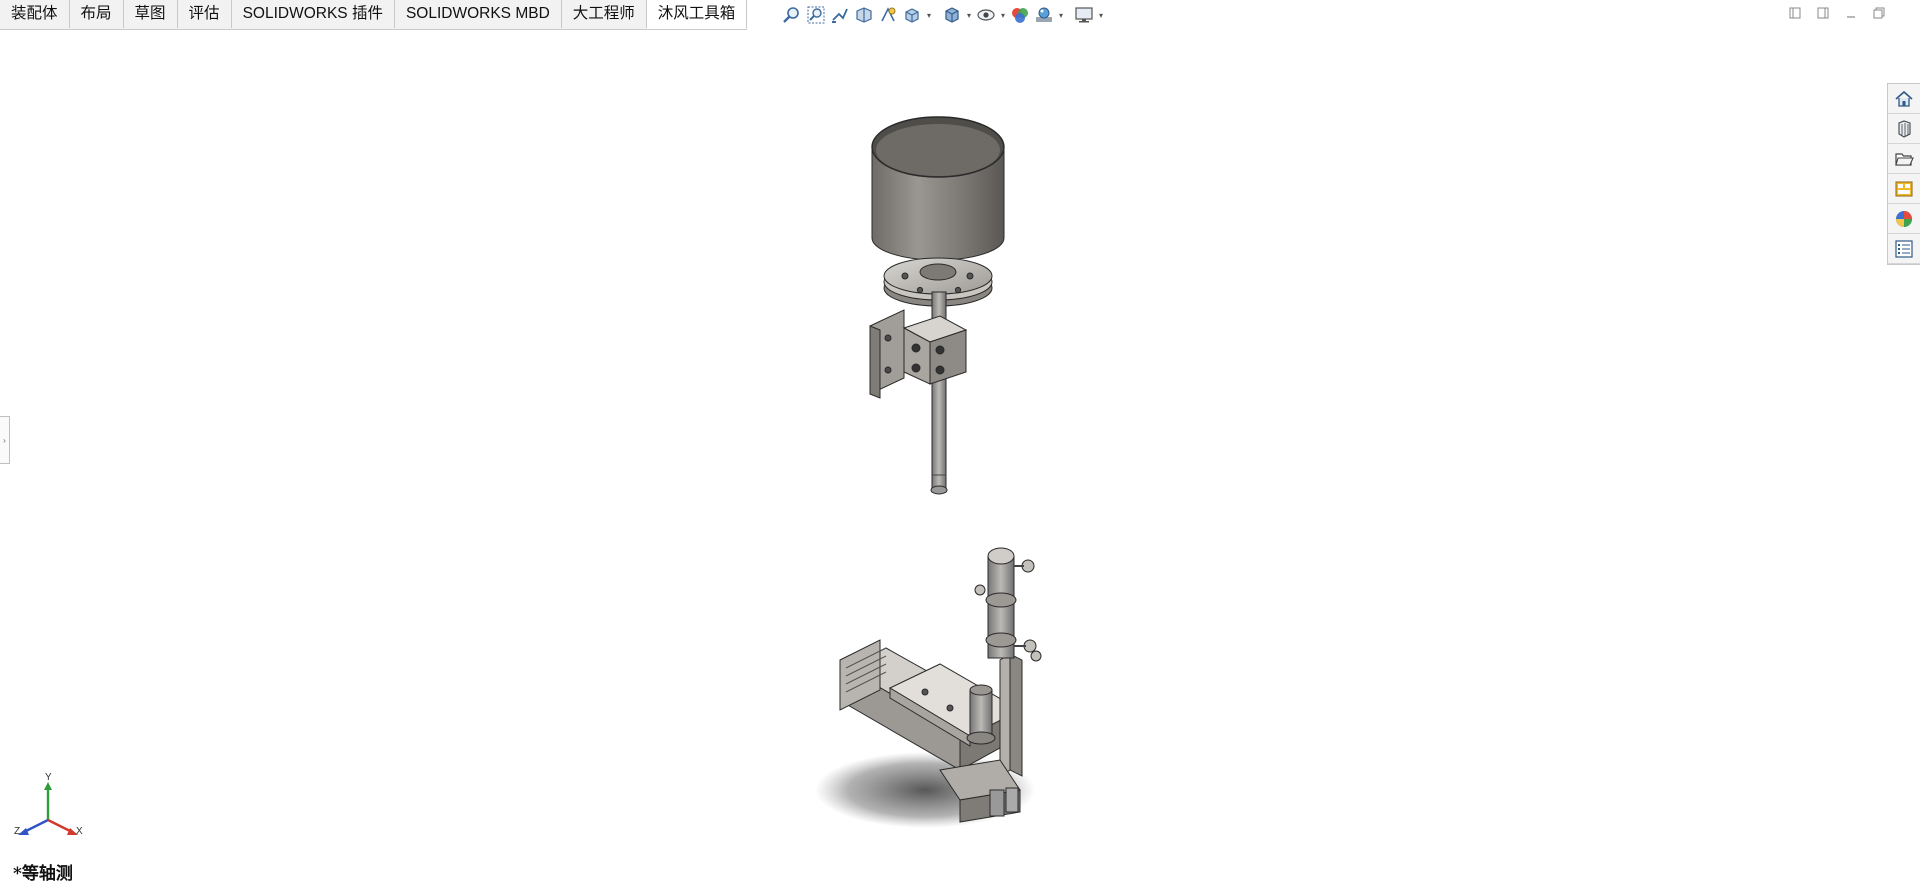  Describe the element at coordinates (604, 14) in the screenshot. I see `tab-big-engineer: 大工程师` at that location.